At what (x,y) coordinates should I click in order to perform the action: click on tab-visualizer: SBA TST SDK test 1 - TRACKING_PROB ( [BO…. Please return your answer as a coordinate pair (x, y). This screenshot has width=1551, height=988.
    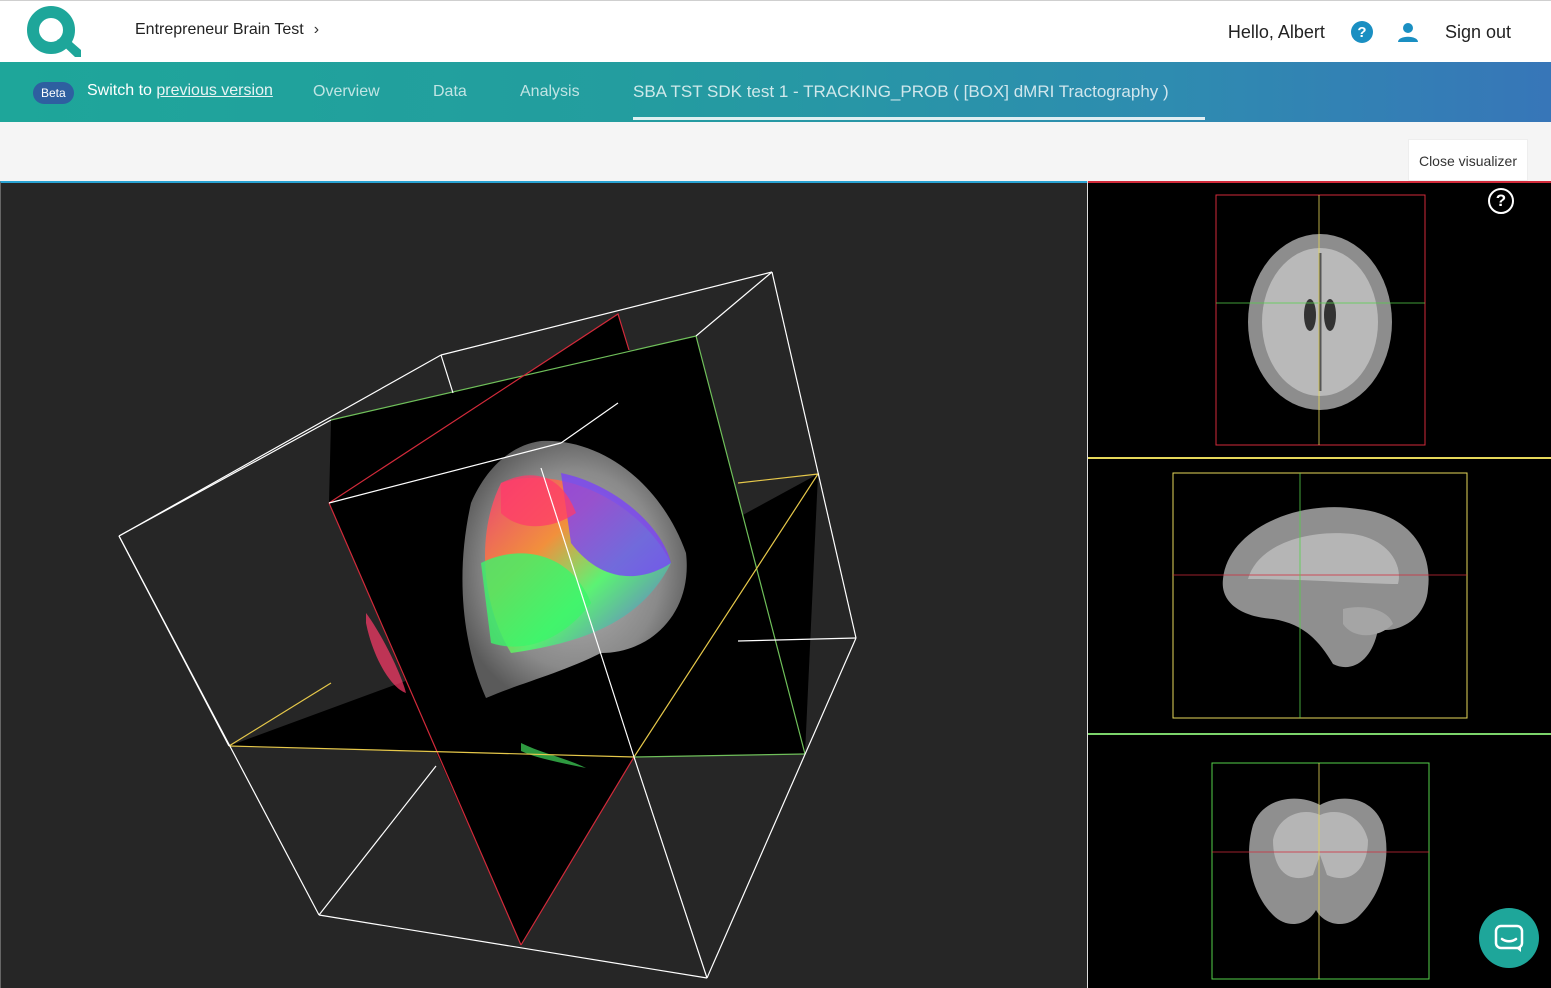
    Looking at the image, I should click on (901, 92).